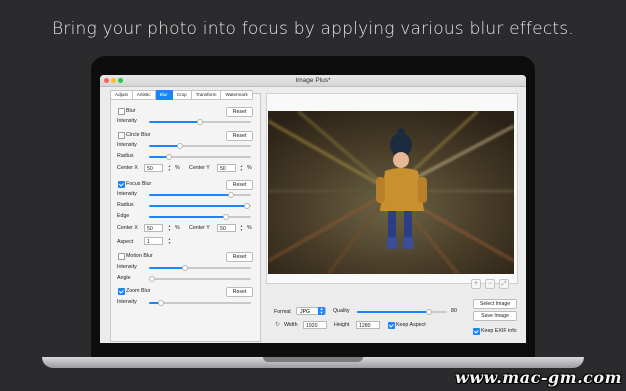  I want to click on focus-blur-aspect-field: 1, so click(153, 241).